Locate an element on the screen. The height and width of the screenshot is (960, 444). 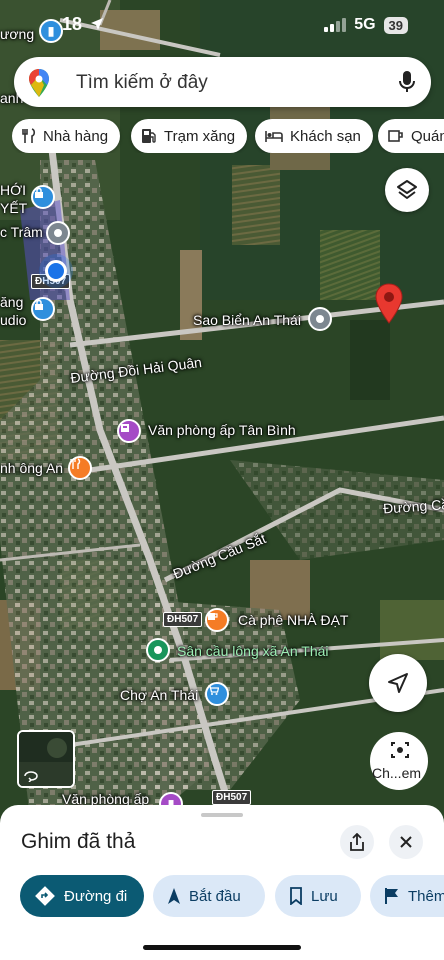
place-label-san-cau-long: Sân cầu lông xã An Thái is located at coordinates (253, 651).